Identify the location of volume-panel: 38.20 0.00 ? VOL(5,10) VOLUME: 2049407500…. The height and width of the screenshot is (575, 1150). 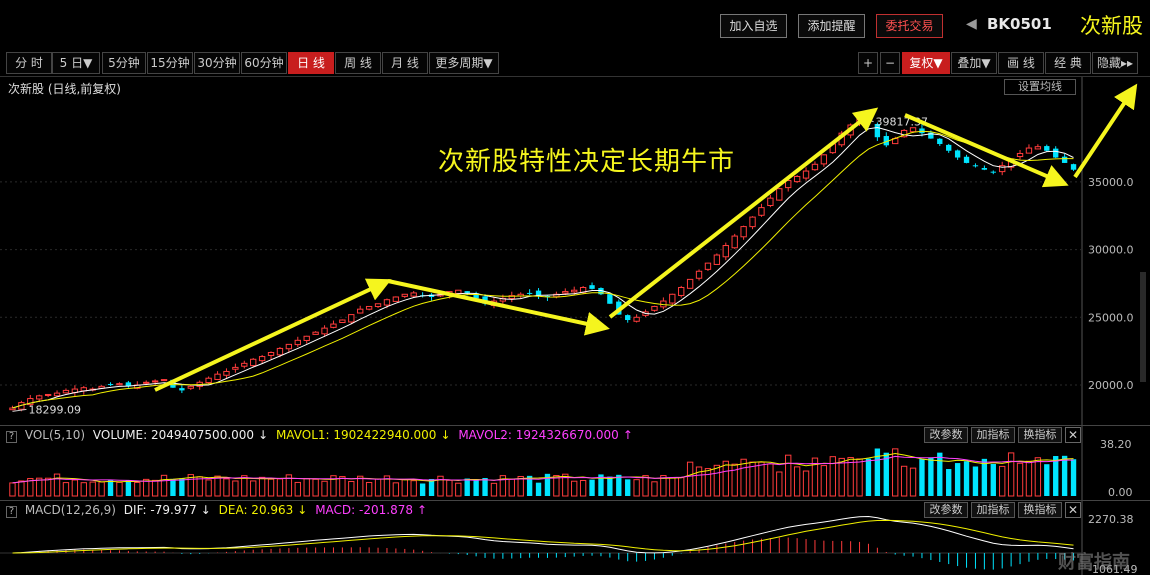
(575, 463).